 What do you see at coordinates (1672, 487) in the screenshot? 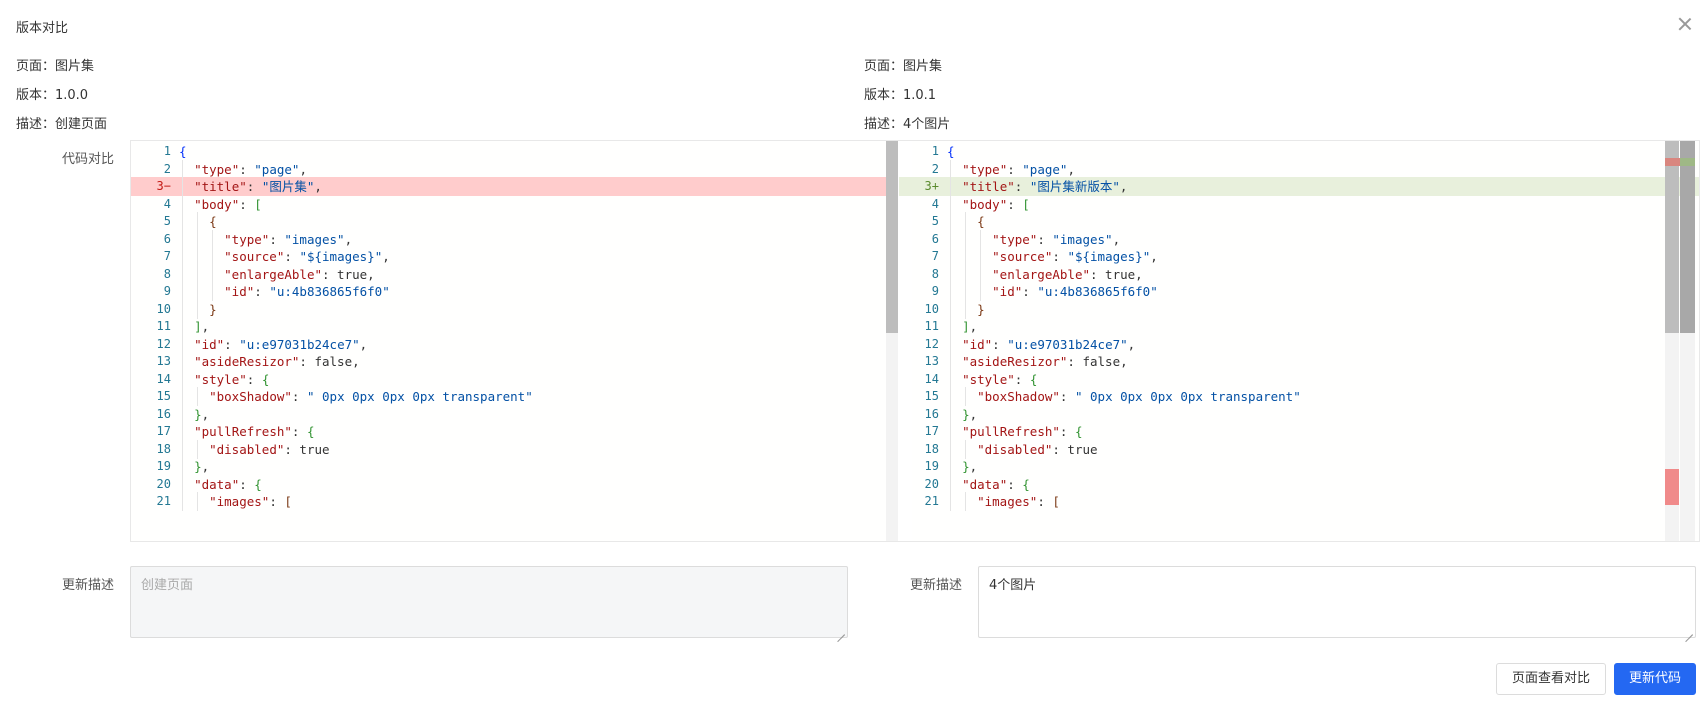
I see `overview-change-marker` at bounding box center [1672, 487].